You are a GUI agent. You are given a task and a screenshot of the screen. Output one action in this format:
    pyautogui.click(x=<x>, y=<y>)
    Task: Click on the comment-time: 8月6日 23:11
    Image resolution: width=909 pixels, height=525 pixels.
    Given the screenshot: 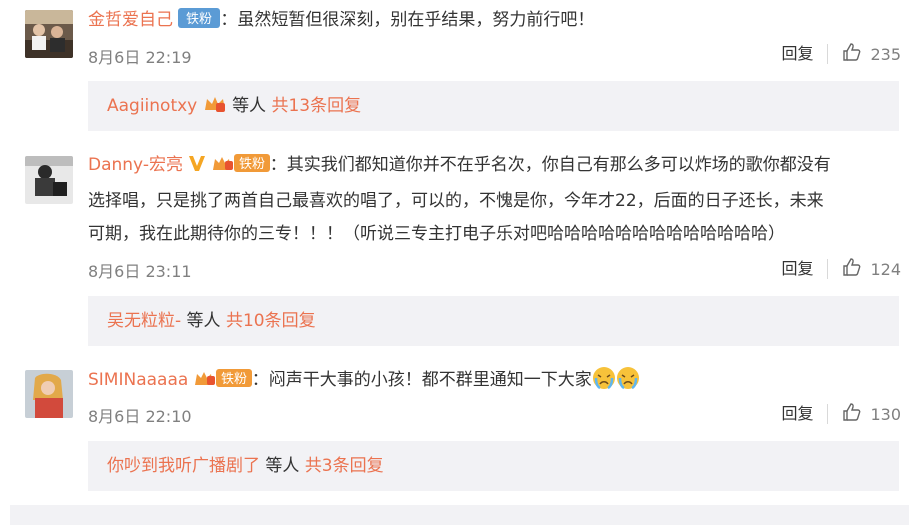 What is the action you would take?
    pyautogui.click(x=140, y=271)
    